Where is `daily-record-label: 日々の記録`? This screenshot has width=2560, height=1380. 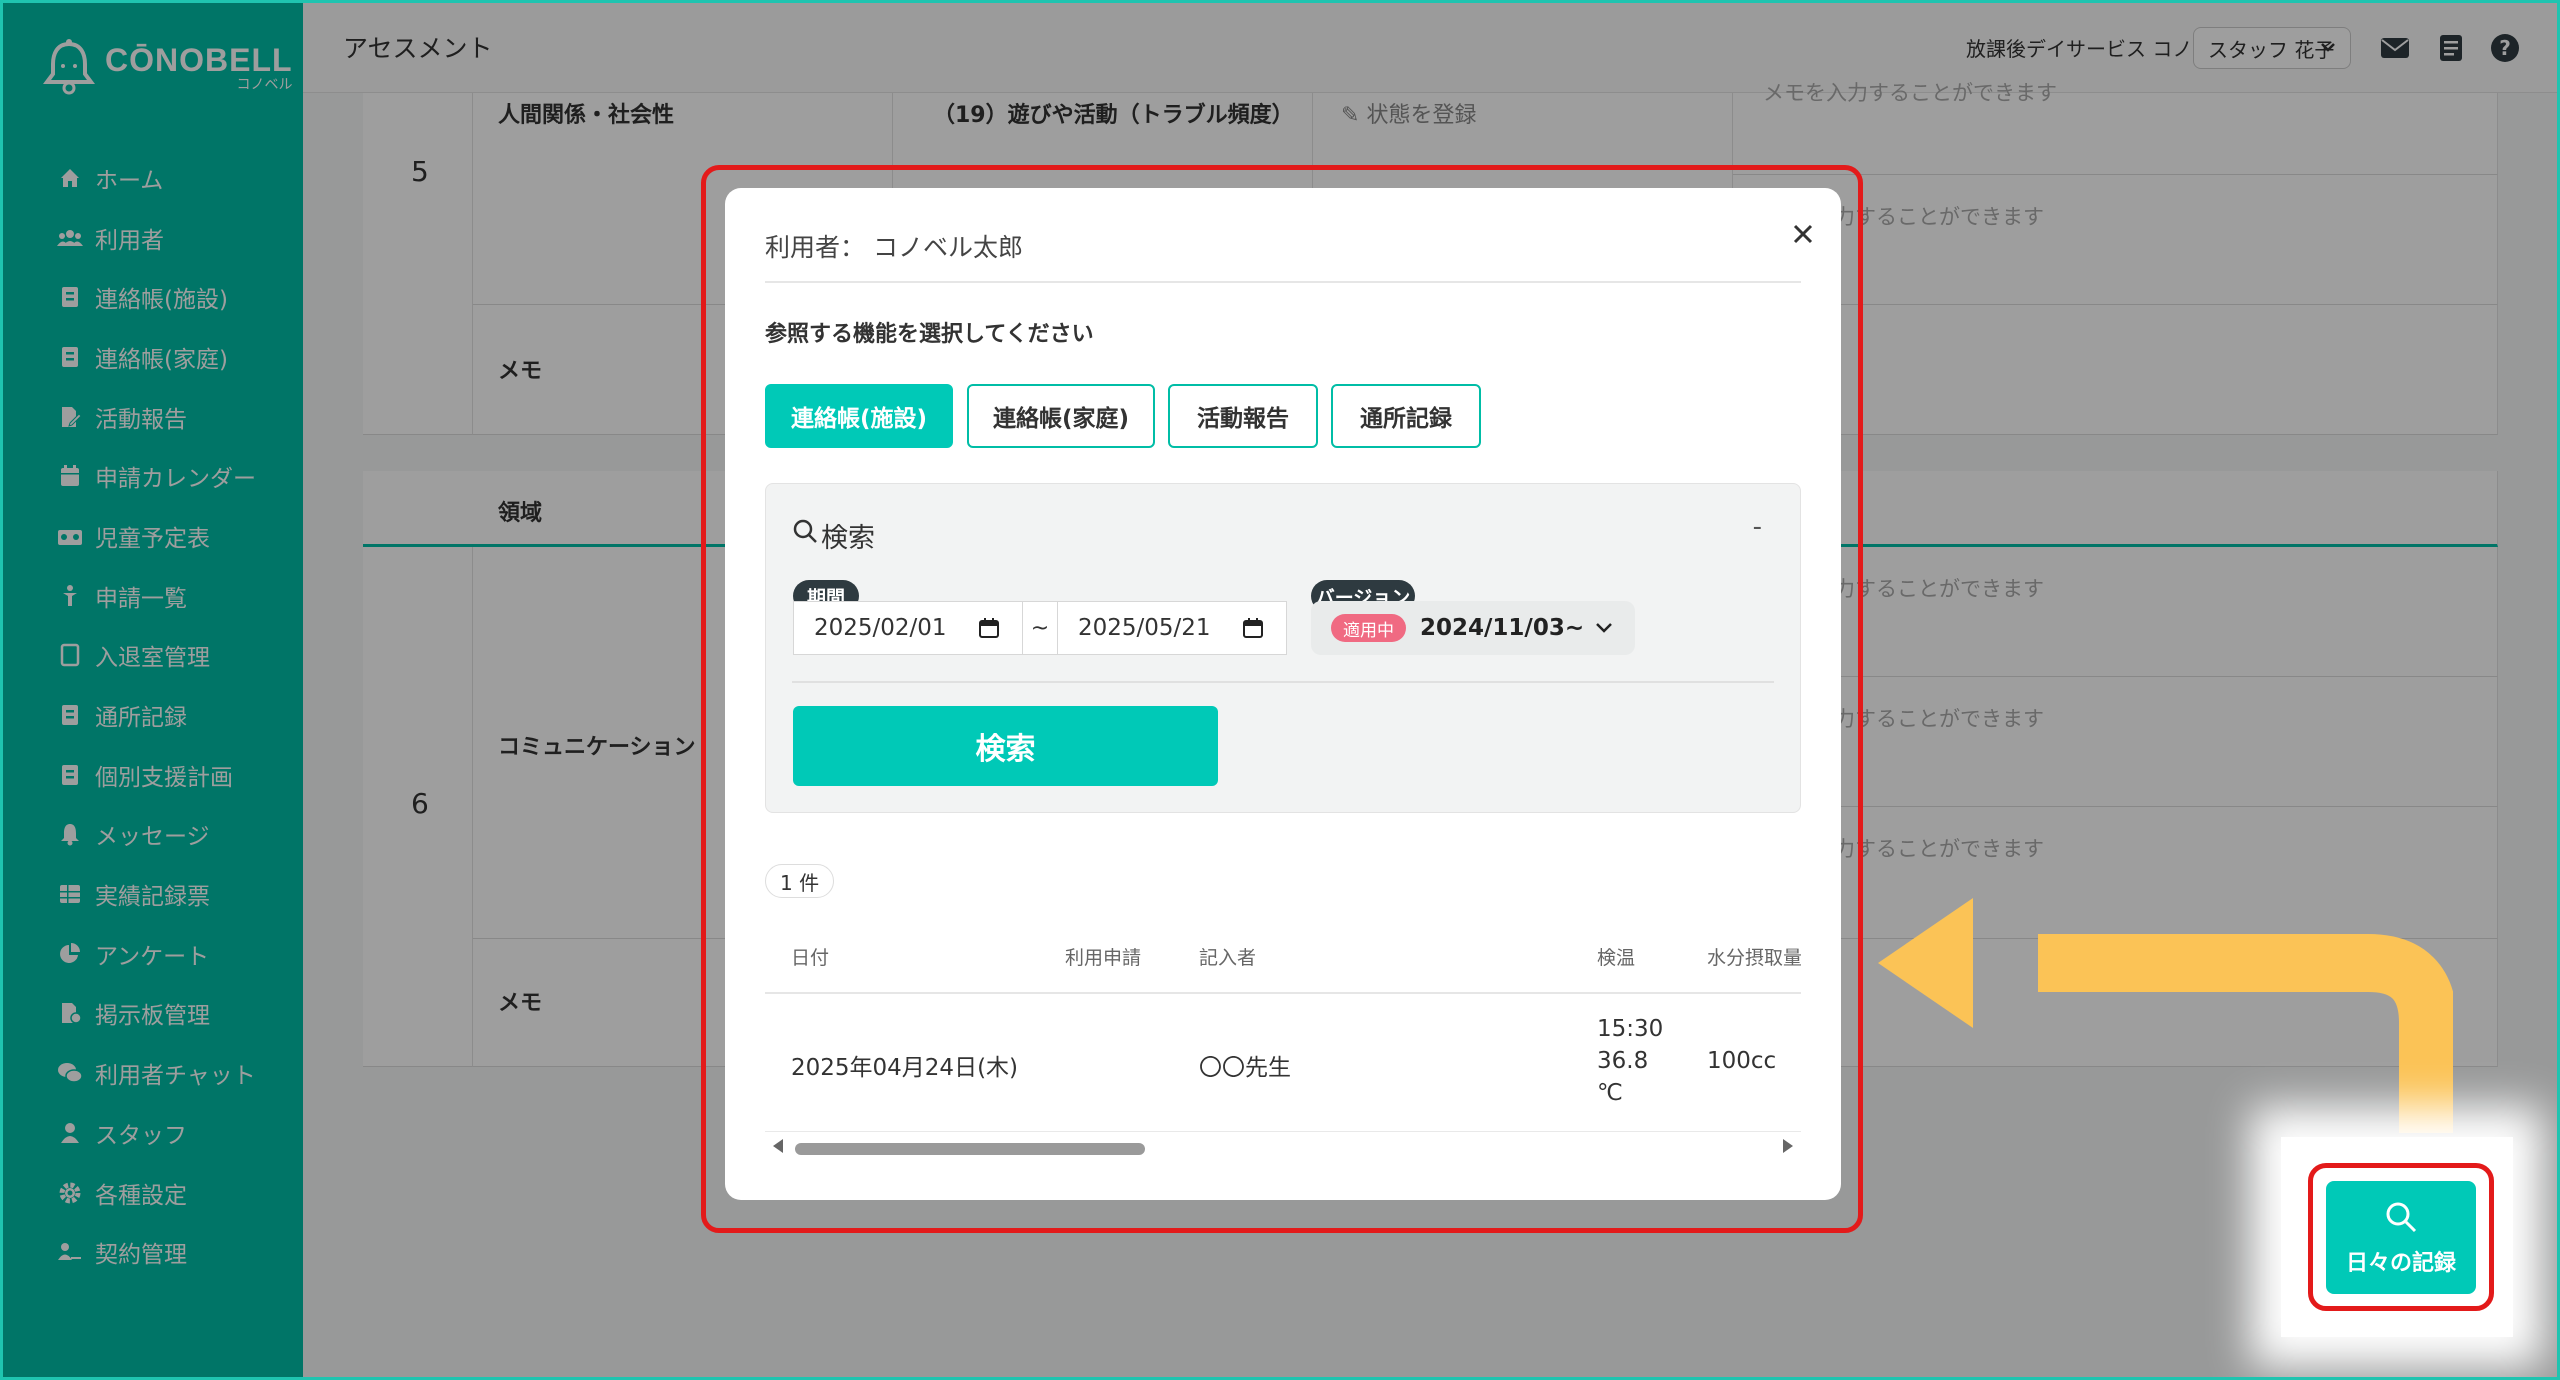 daily-record-label: 日々の記録 is located at coordinates (2400, 1263).